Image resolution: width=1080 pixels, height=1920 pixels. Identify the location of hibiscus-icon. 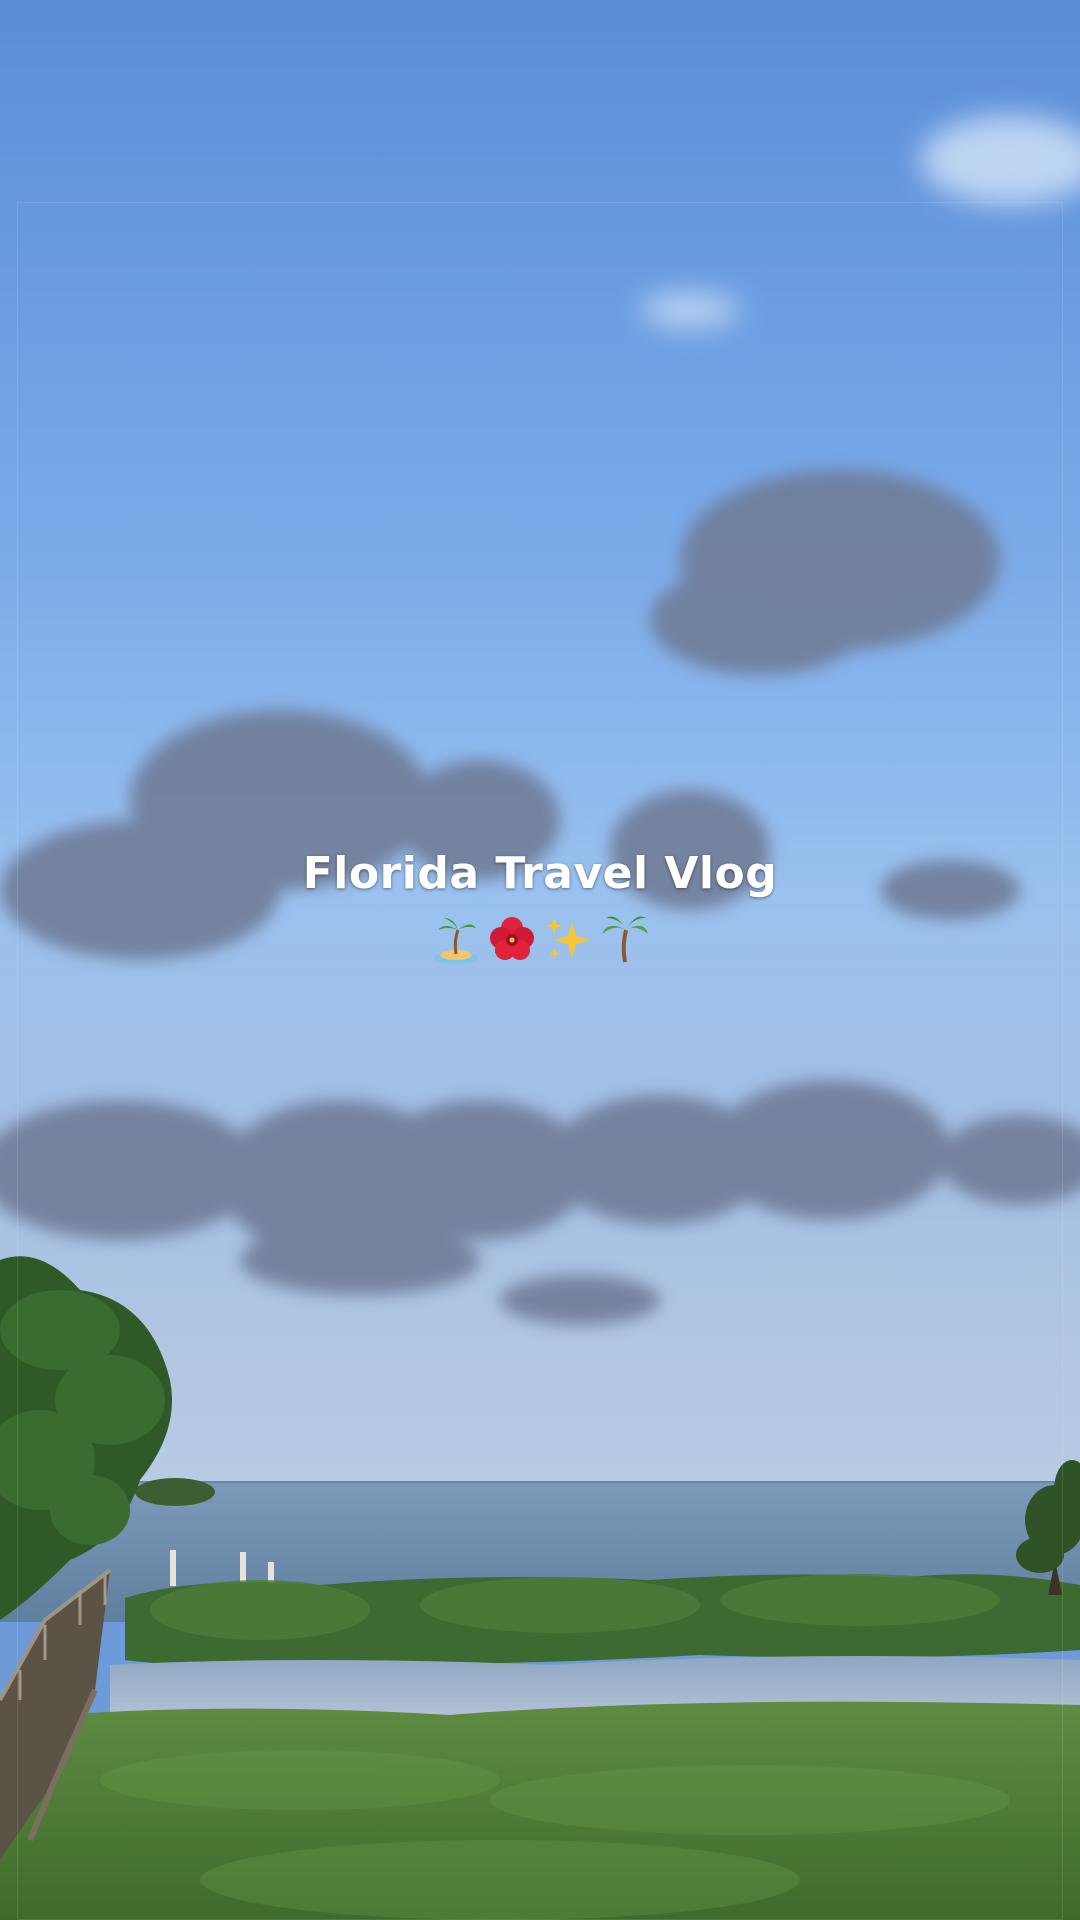
(512, 938).